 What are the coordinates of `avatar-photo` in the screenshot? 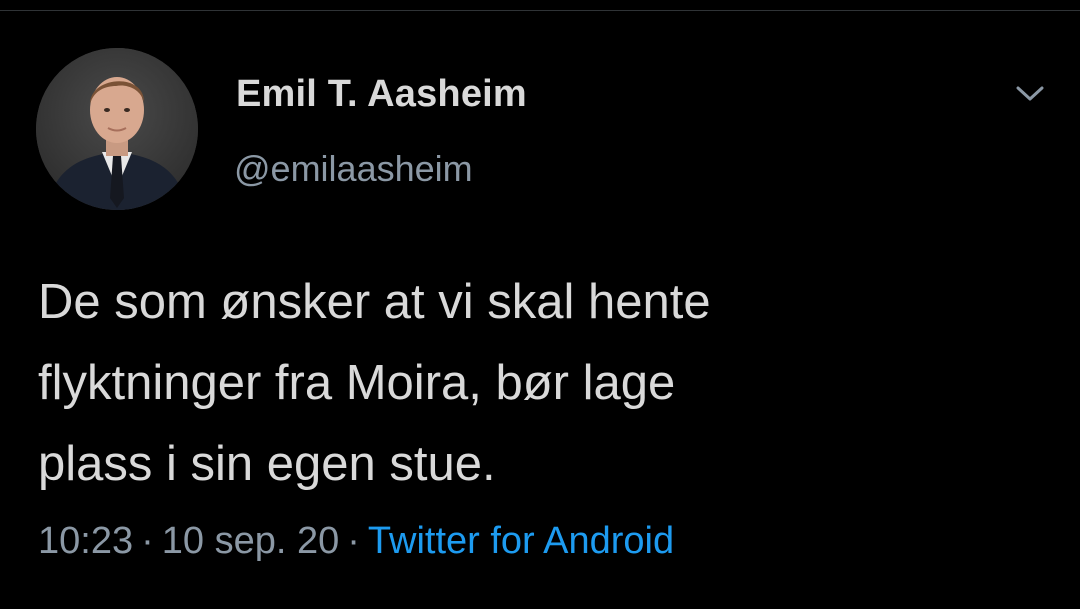 It's located at (117, 129).